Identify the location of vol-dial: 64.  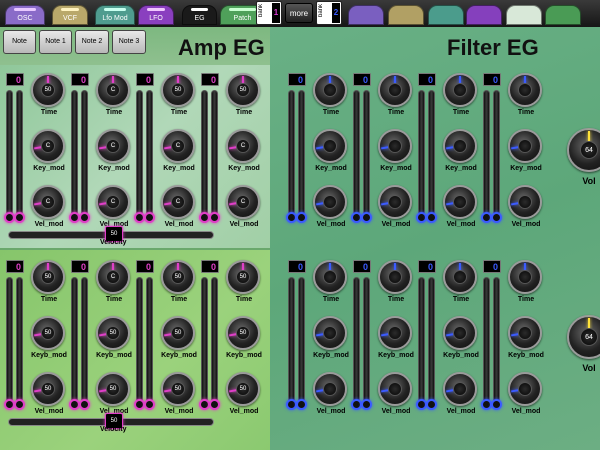
(583, 150).